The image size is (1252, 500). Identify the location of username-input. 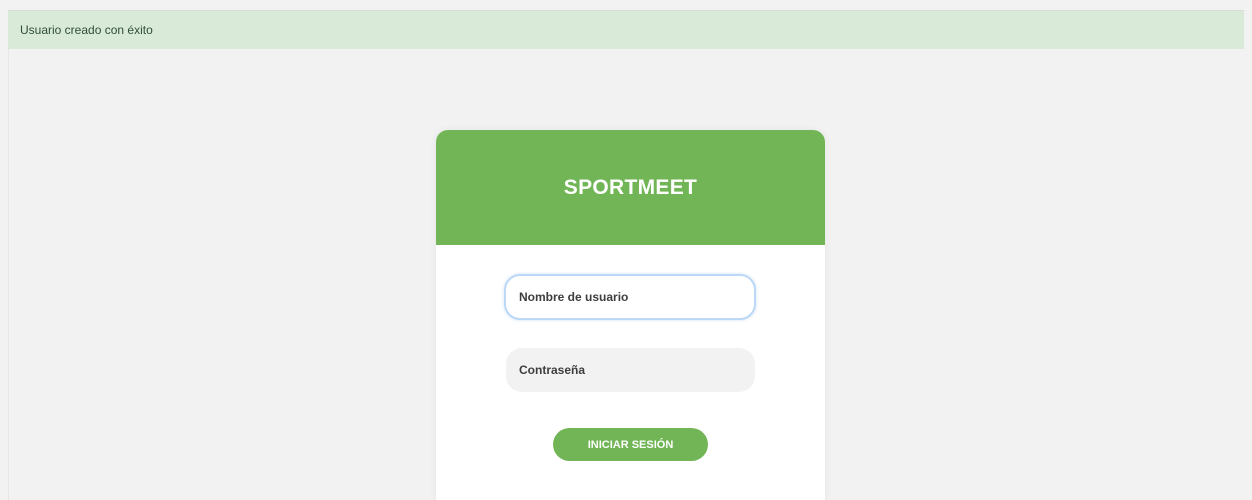
(630, 297).